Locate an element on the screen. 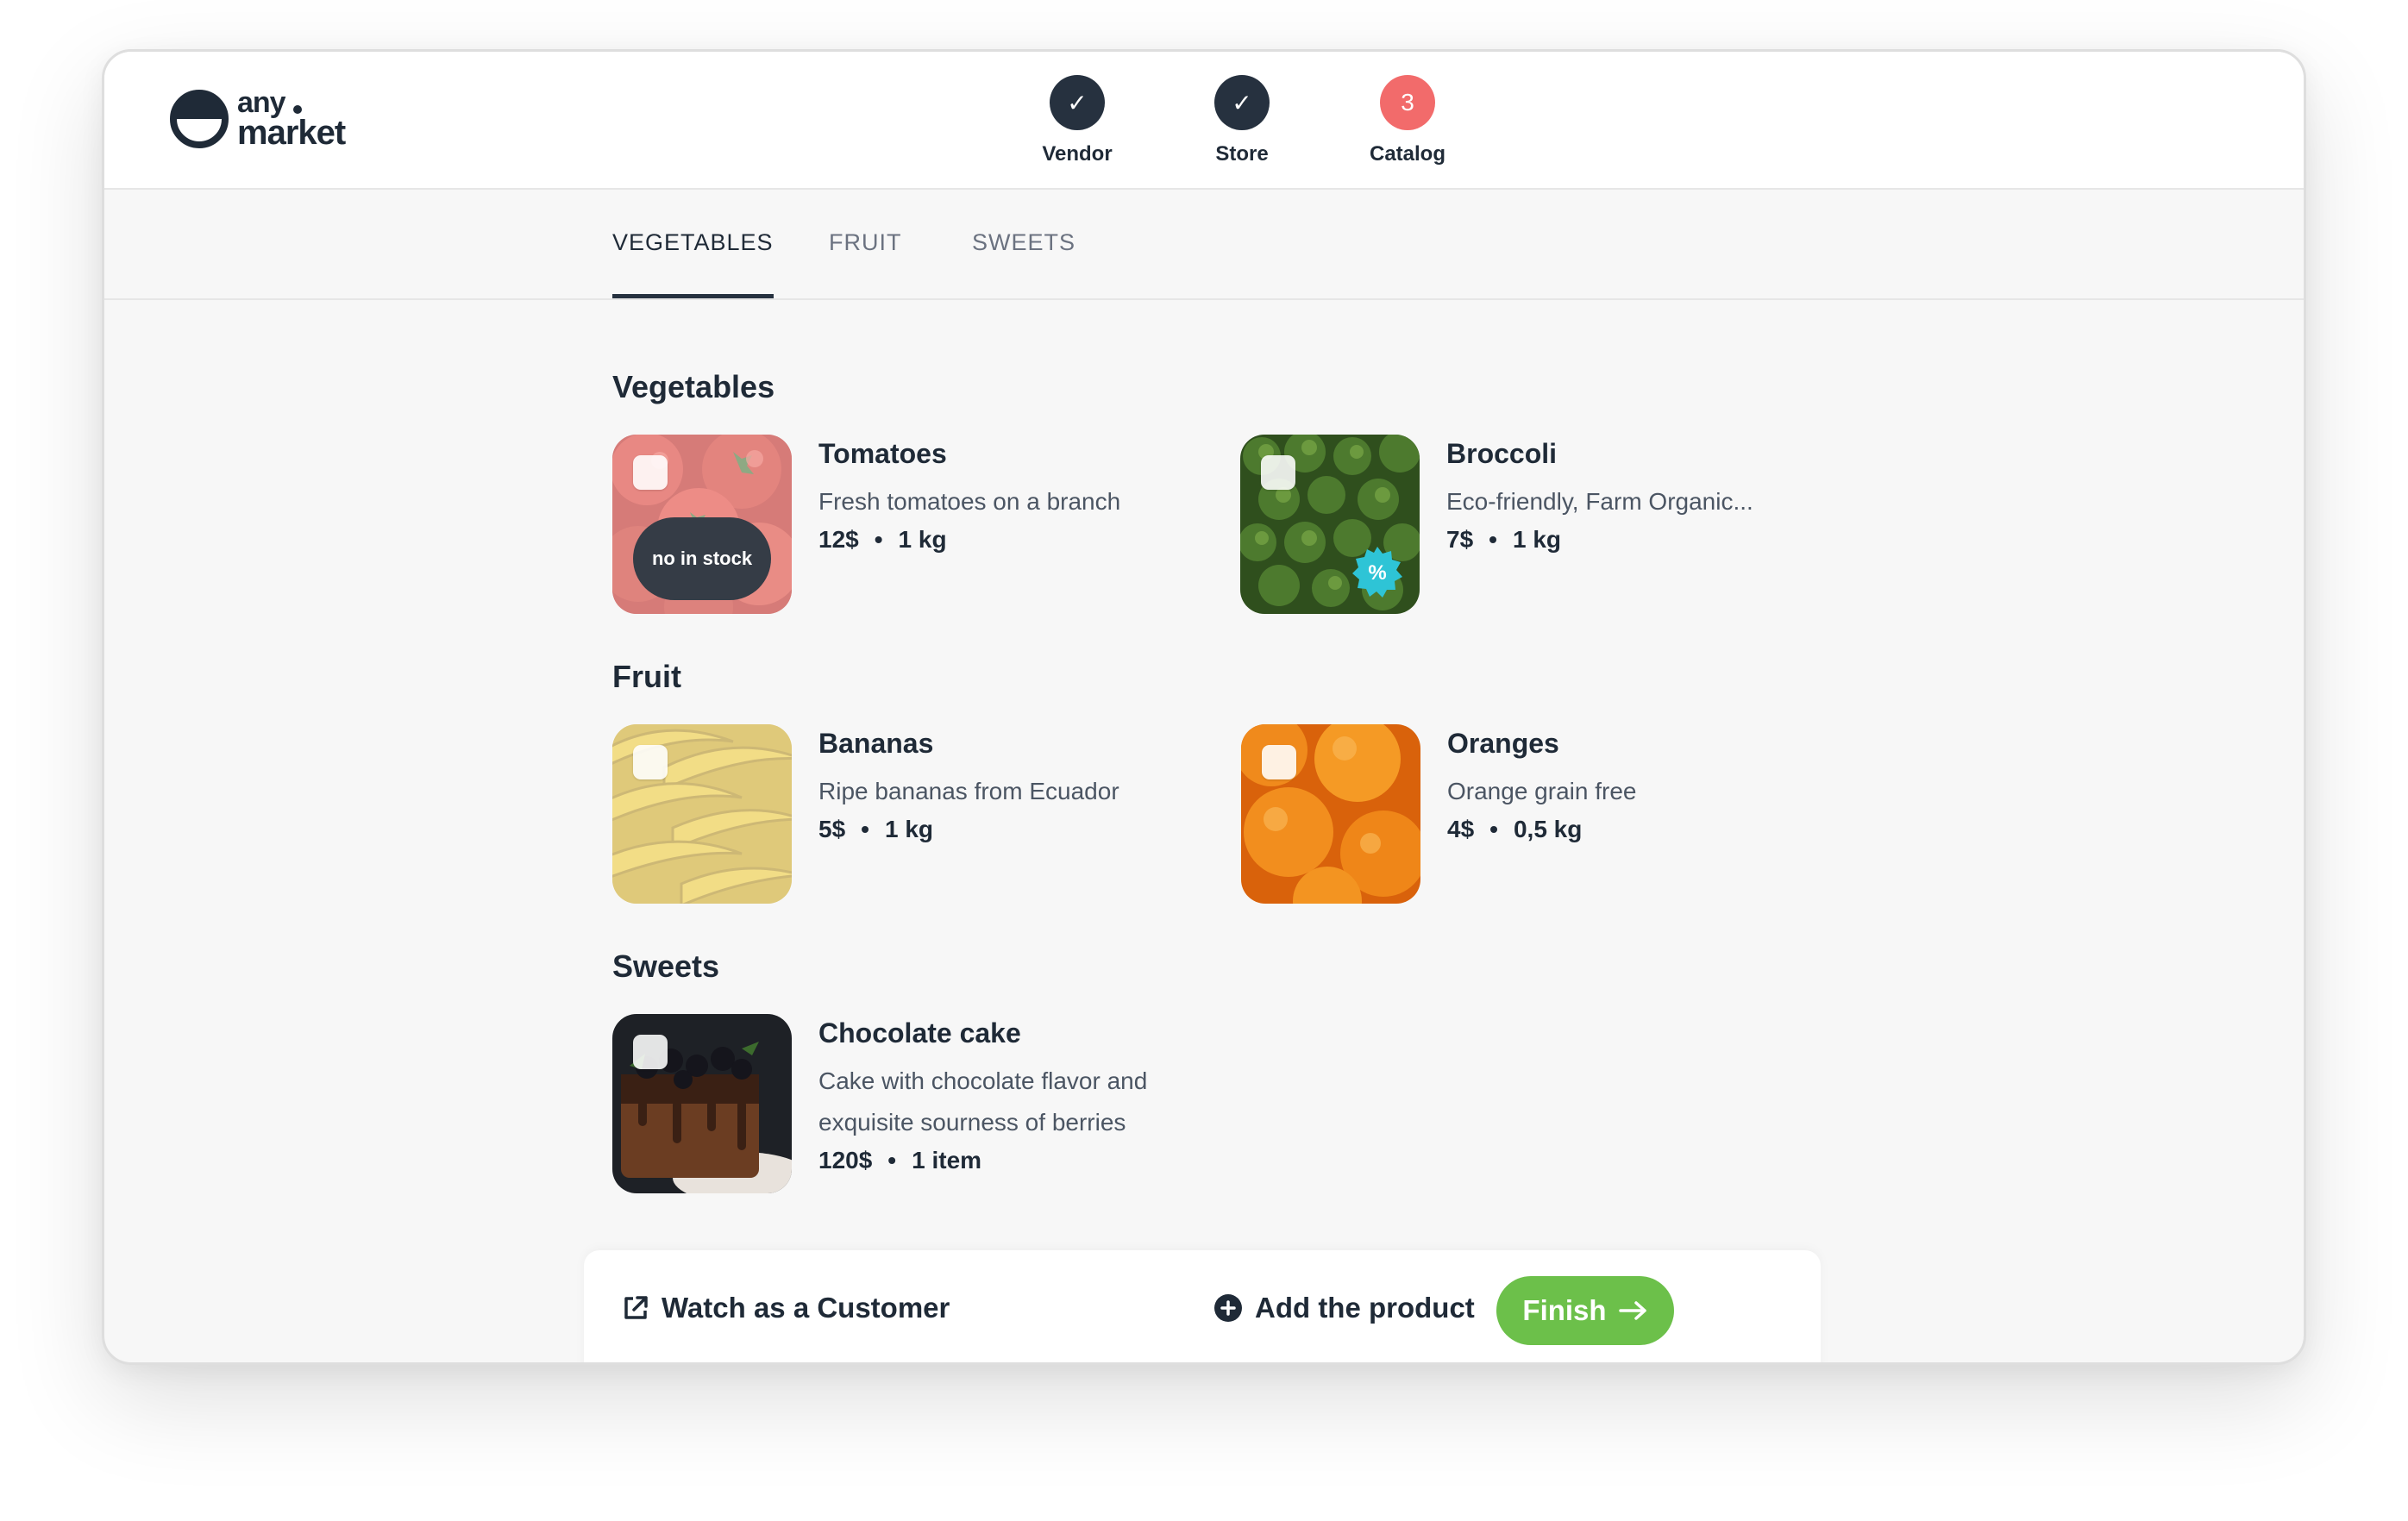  product-price-unit: 4$ • 0,5 kg is located at coordinates (1514, 829).